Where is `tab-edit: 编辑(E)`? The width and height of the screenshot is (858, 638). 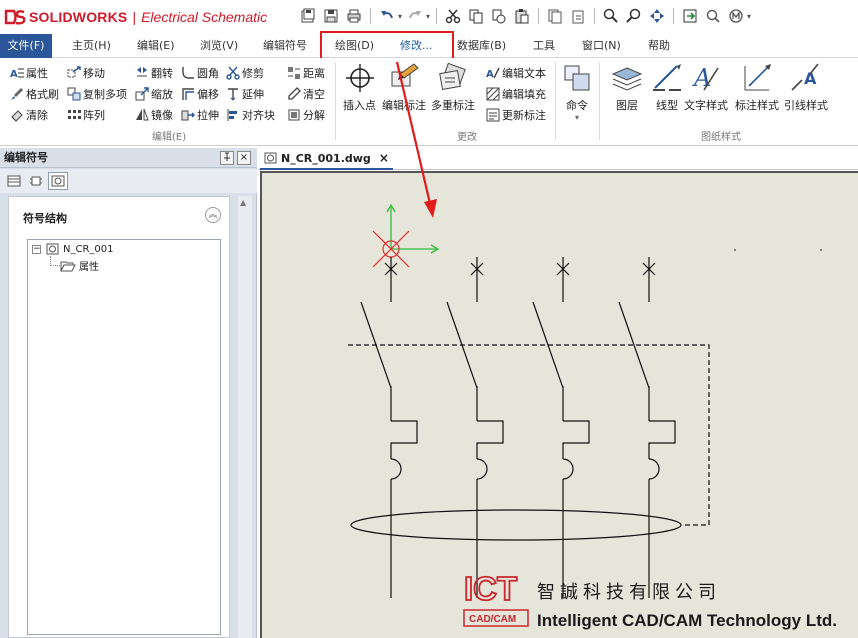
tab-edit: 编辑(E) is located at coordinates (156, 46).